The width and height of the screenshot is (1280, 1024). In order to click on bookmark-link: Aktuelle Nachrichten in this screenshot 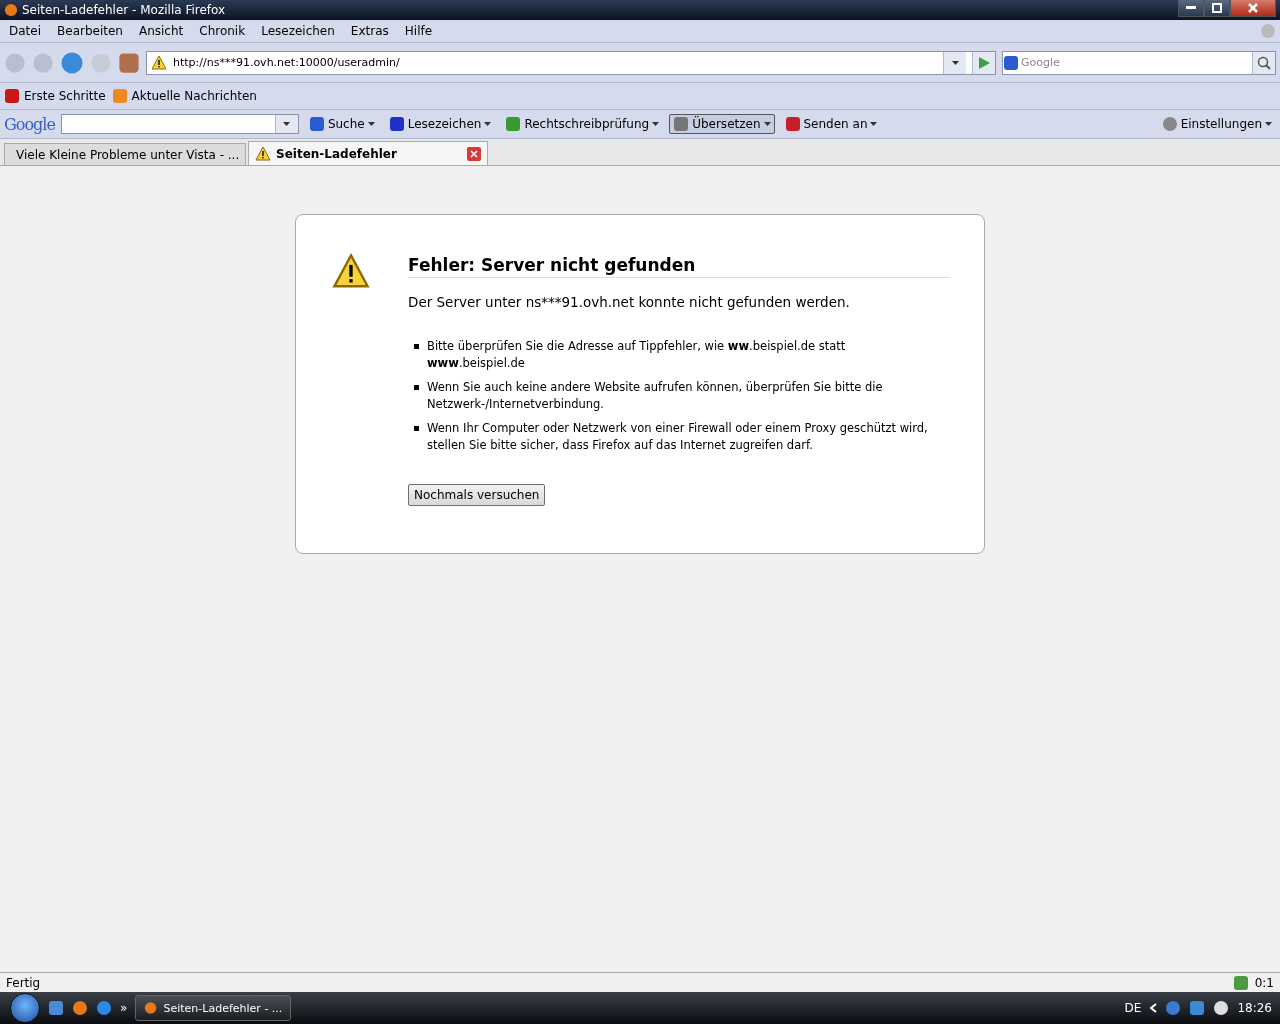, I will do `click(184, 96)`.